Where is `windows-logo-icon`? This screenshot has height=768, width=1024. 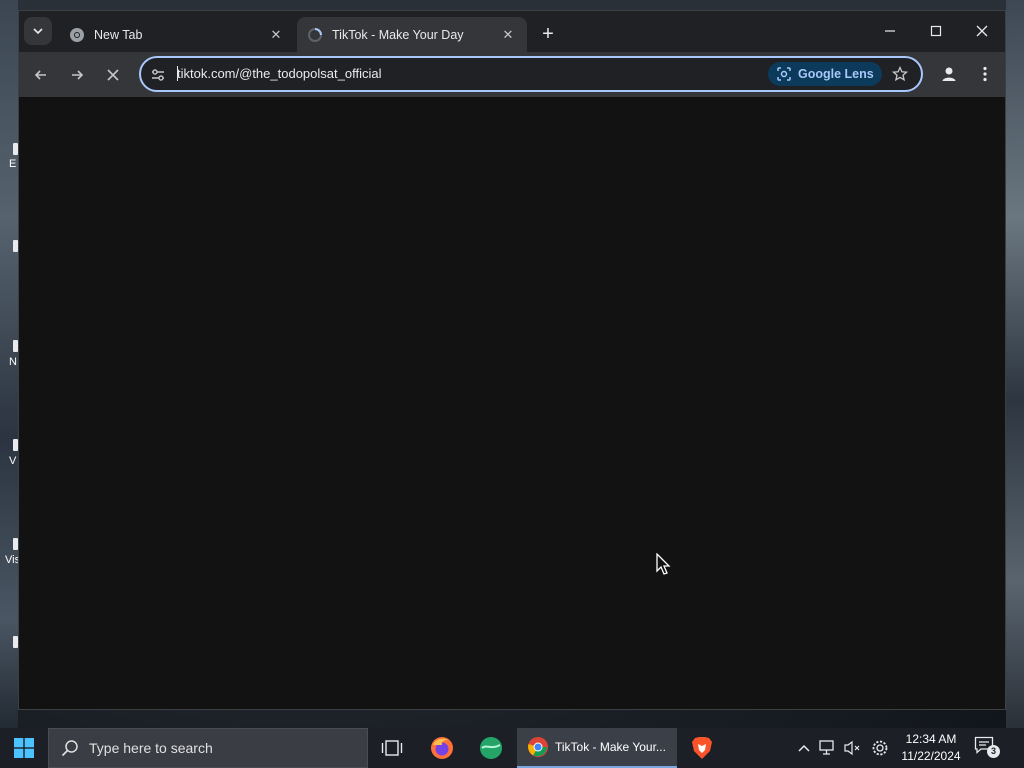
windows-logo-icon is located at coordinates (24, 748).